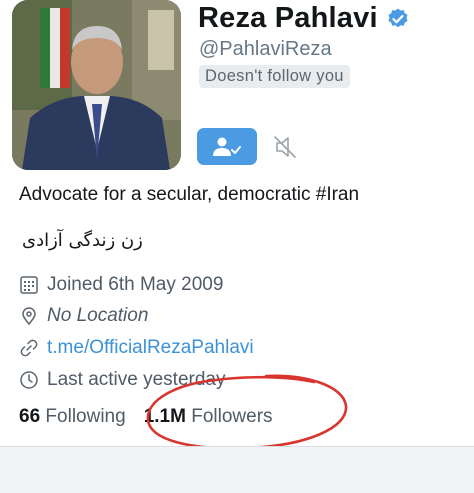 This screenshot has height=493, width=474. What do you see at coordinates (288, 18) in the screenshot?
I see `profile-name: Reza Pahlavi` at bounding box center [288, 18].